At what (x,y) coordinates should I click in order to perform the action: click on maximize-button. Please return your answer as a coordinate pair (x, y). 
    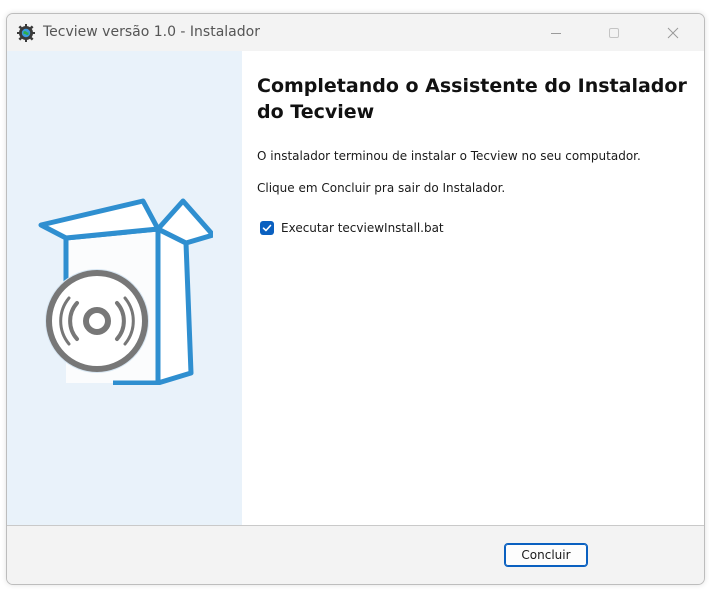
    Looking at the image, I should click on (614, 32).